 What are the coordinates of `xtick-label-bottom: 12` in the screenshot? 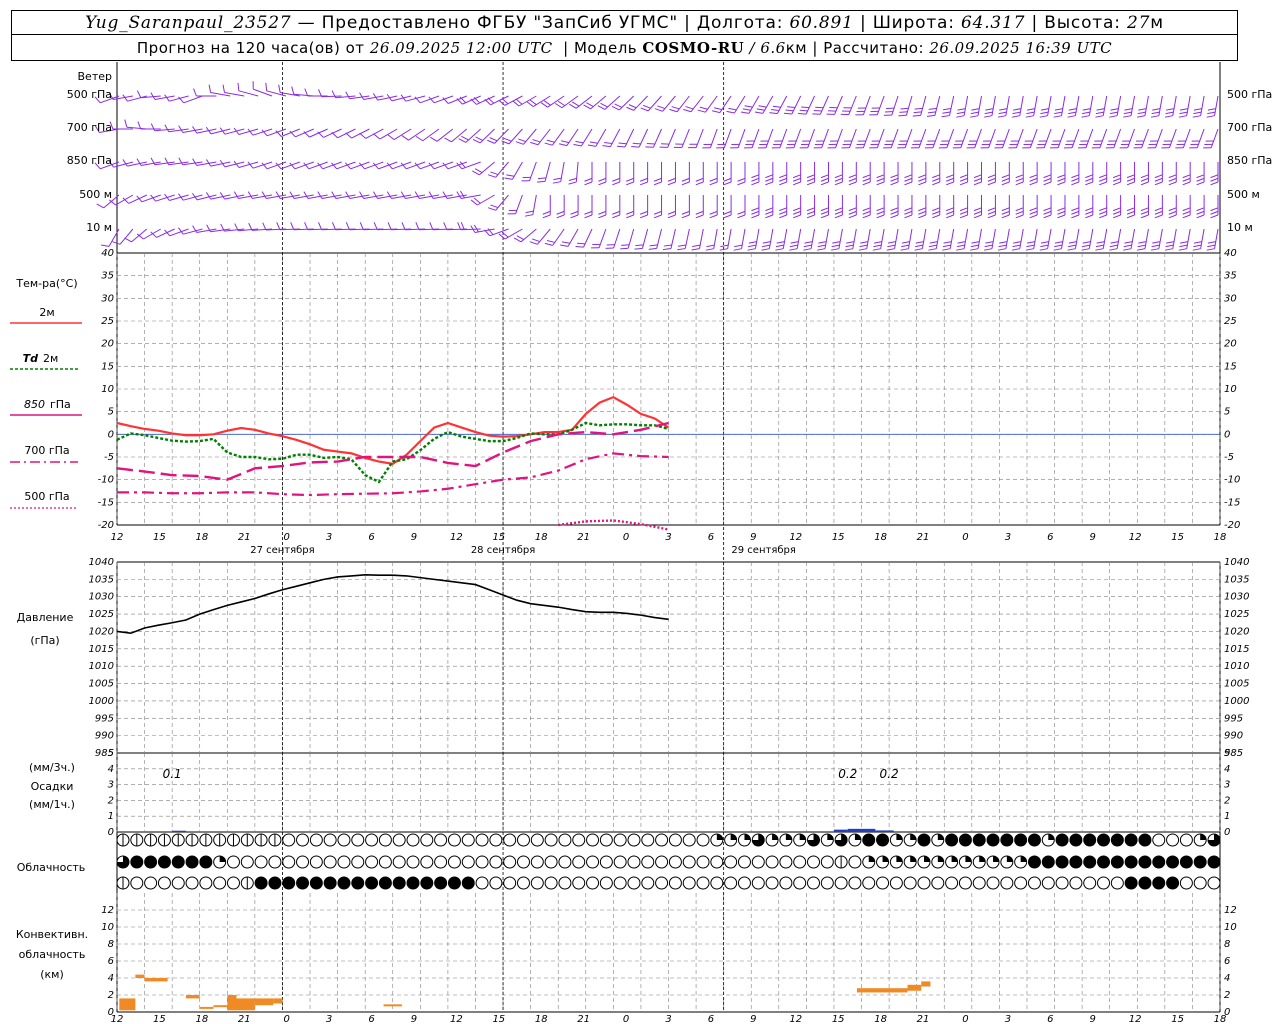 It's located at (456, 1019).